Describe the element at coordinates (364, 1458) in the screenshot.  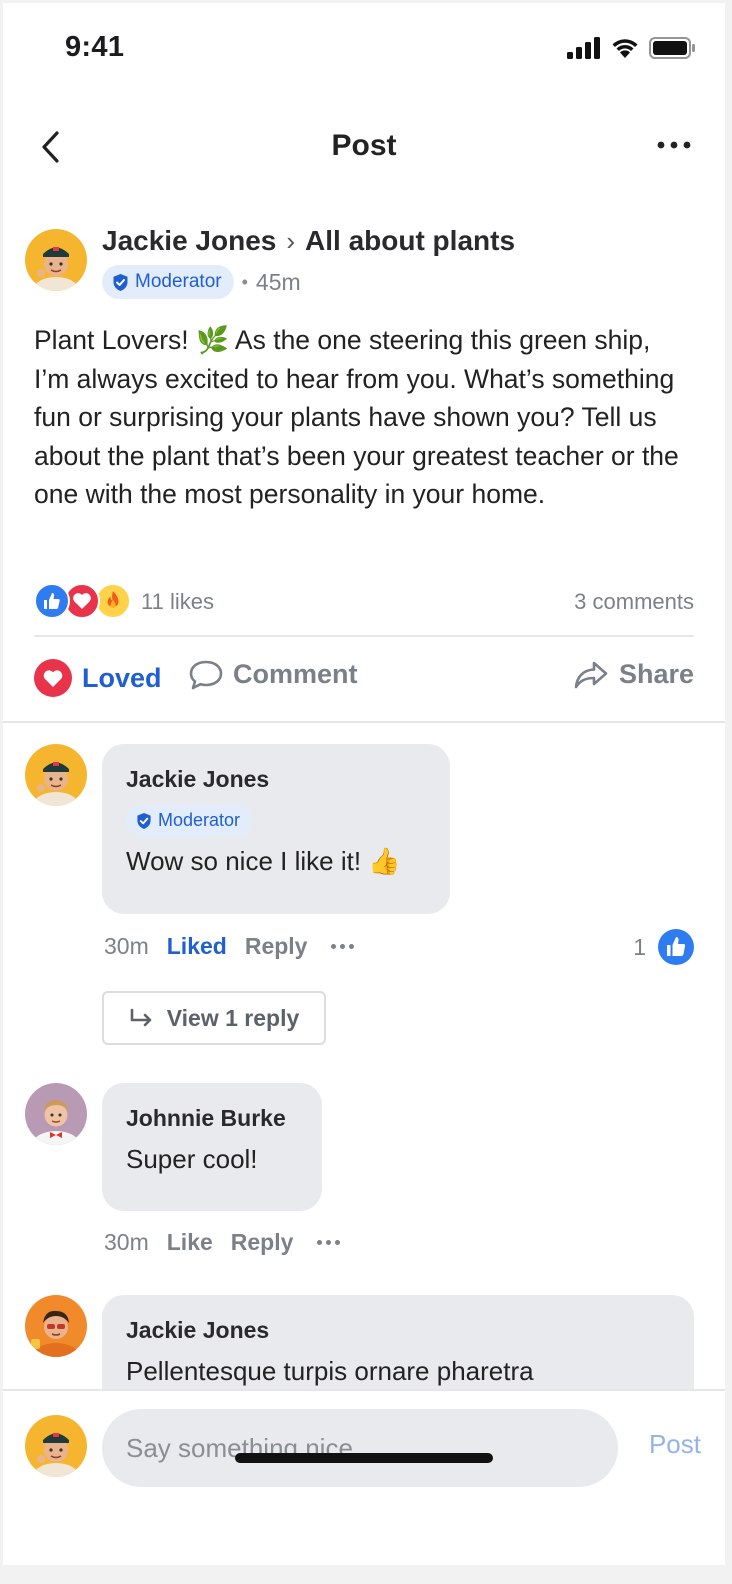
I see `home-indicator` at that location.